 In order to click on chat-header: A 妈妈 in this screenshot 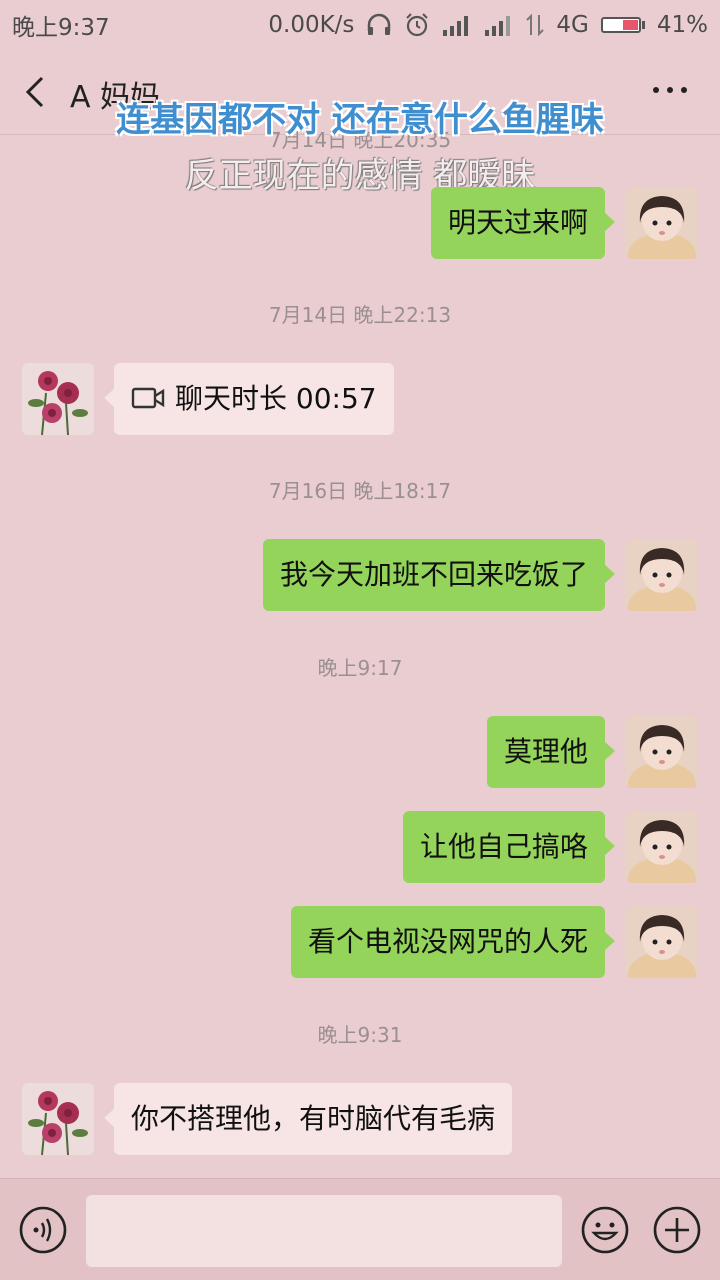, I will do `click(360, 92)`.